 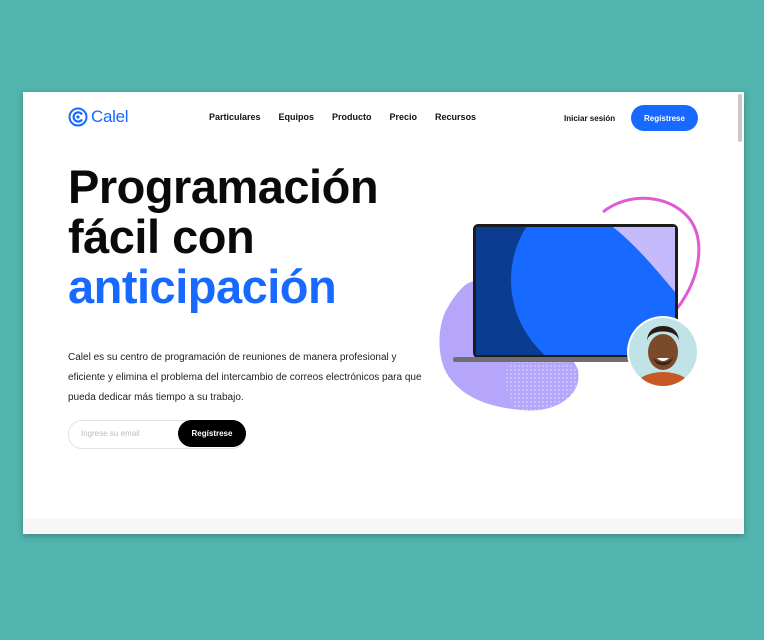 What do you see at coordinates (663, 352) in the screenshot?
I see `user-avatar` at bounding box center [663, 352].